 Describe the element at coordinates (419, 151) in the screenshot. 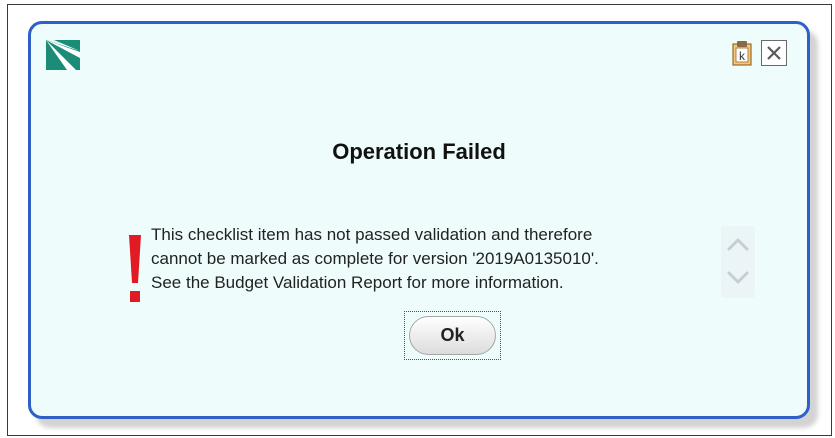

I see `dialog-title: Operation Failed` at that location.